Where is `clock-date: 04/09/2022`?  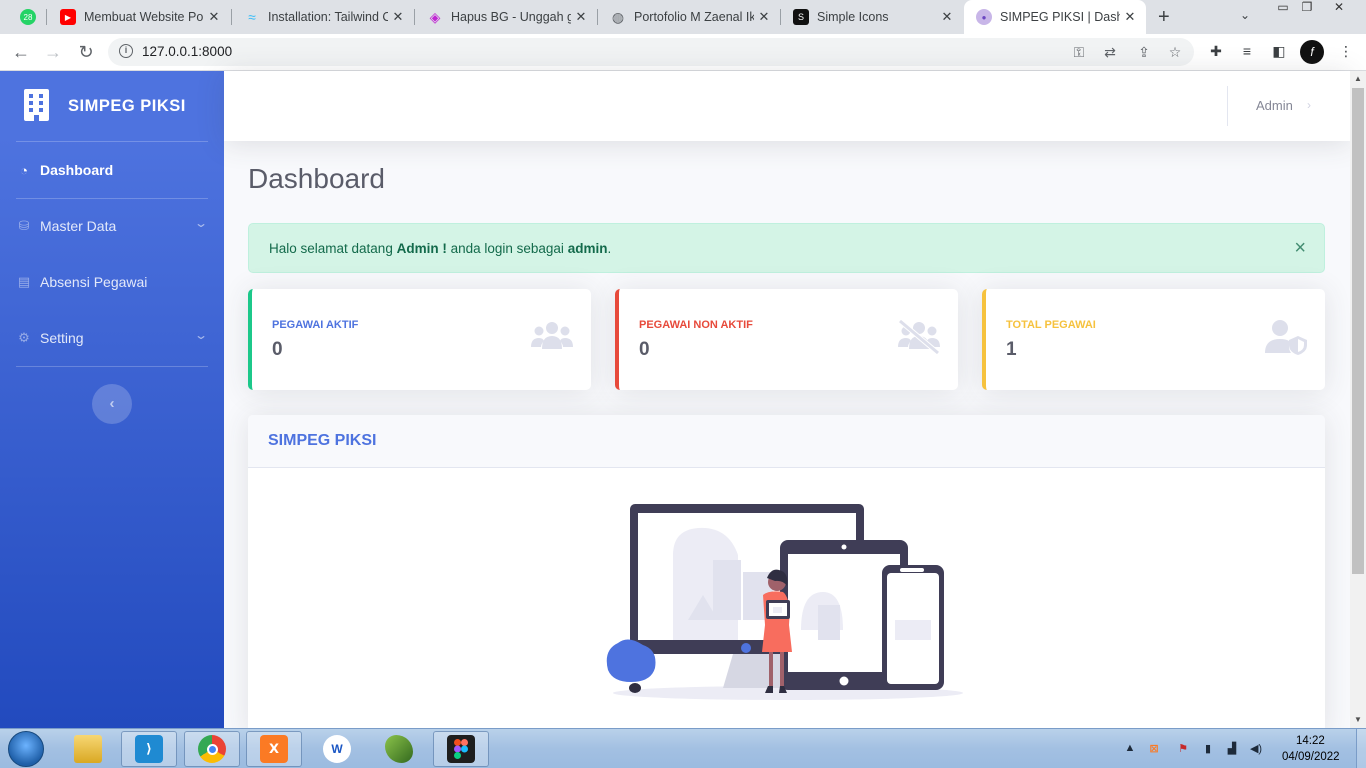 clock-date: 04/09/2022 is located at coordinates (1311, 757).